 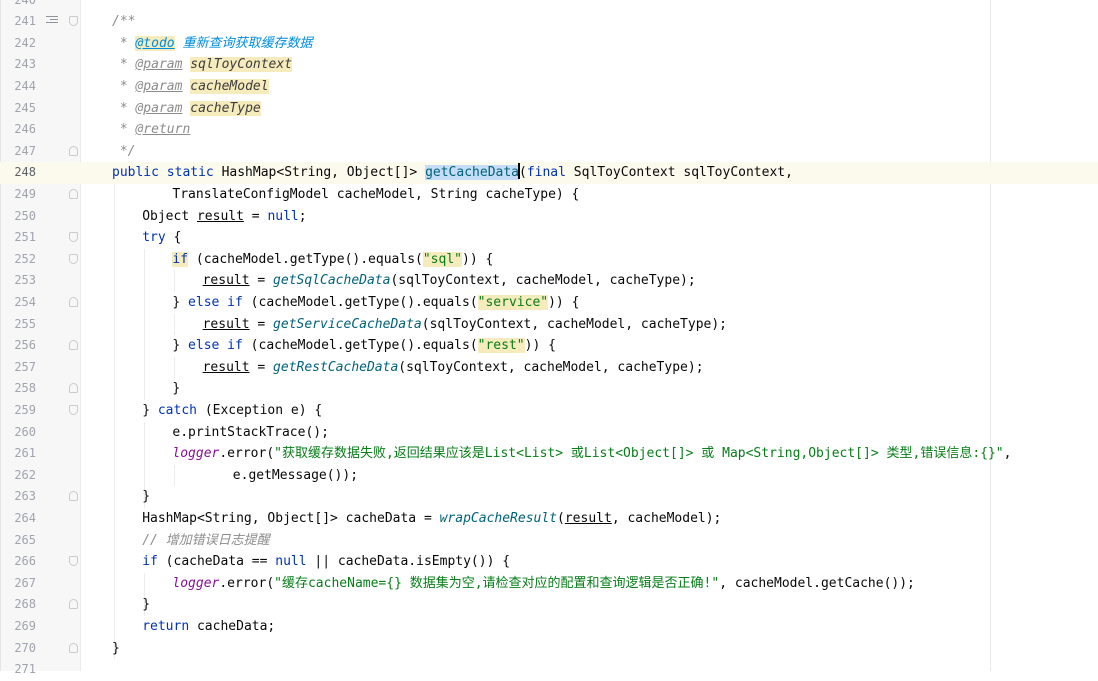 What do you see at coordinates (549, 65) in the screenshot?
I see `code-line-243: 243 * @param sqlToyContext` at bounding box center [549, 65].